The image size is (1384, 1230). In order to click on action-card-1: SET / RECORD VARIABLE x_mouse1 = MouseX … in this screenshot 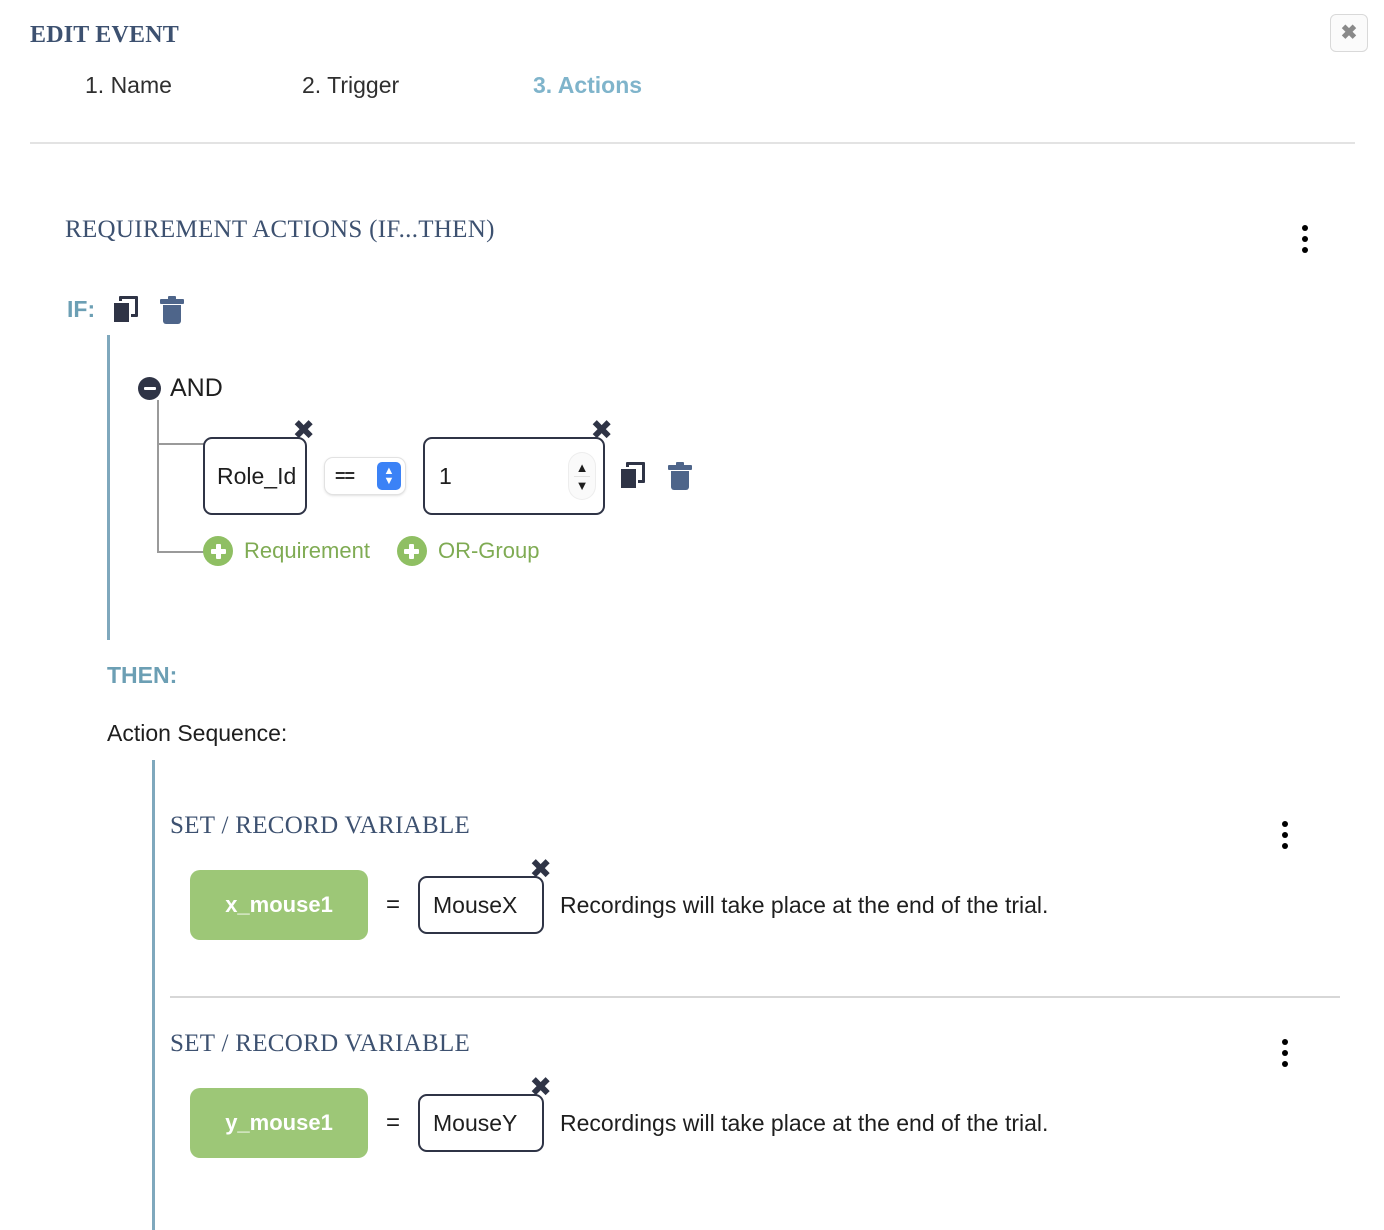, I will do `click(755, 876)`.